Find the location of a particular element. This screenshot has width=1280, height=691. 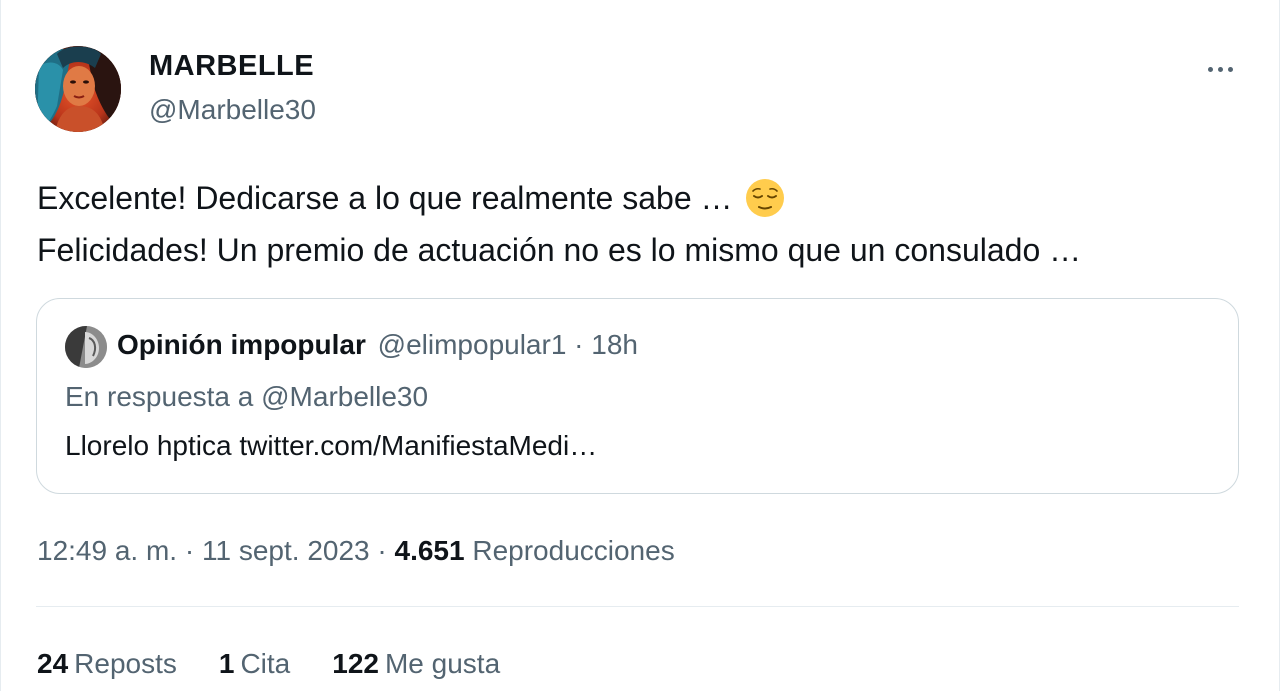

more-options-button is located at coordinates (1220, 69).